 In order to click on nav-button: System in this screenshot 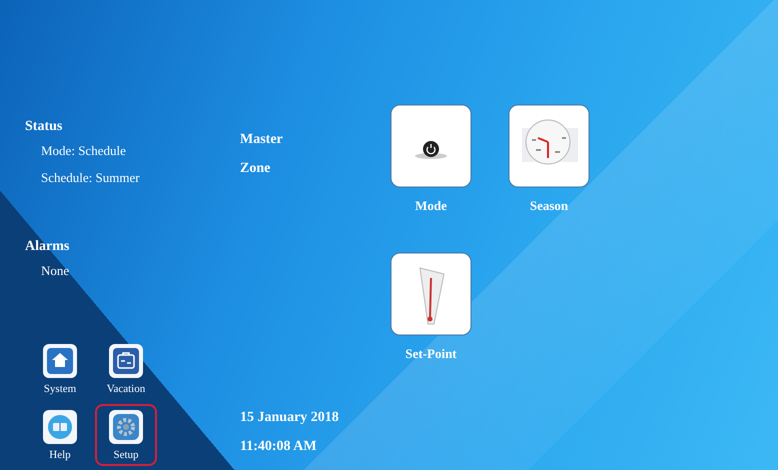, I will do `click(60, 369)`.